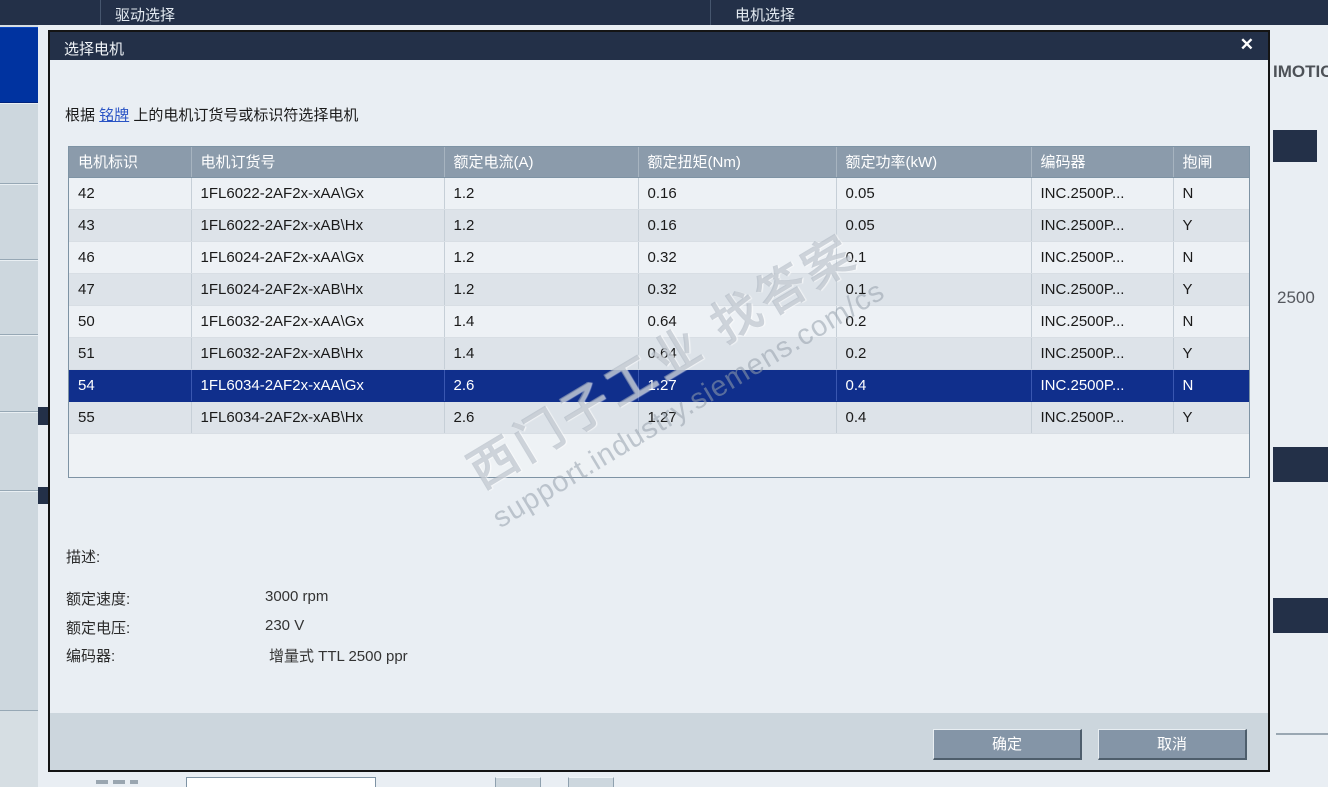 Image resolution: width=1328 pixels, height=787 pixels. I want to click on tab-drive-selection: 驱动选择, so click(145, 14).